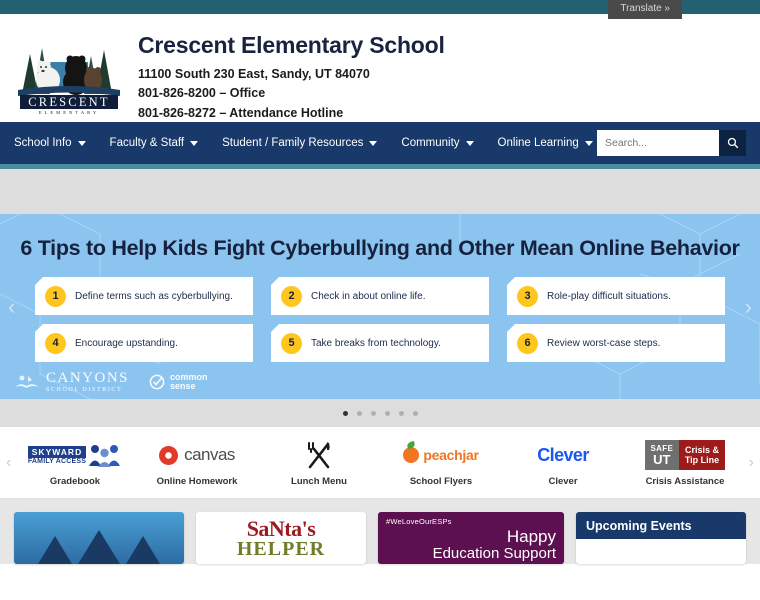  What do you see at coordinates (161, 143) in the screenshot?
I see `nav-item-faculty-staff: Faculty & Staff` at bounding box center [161, 143].